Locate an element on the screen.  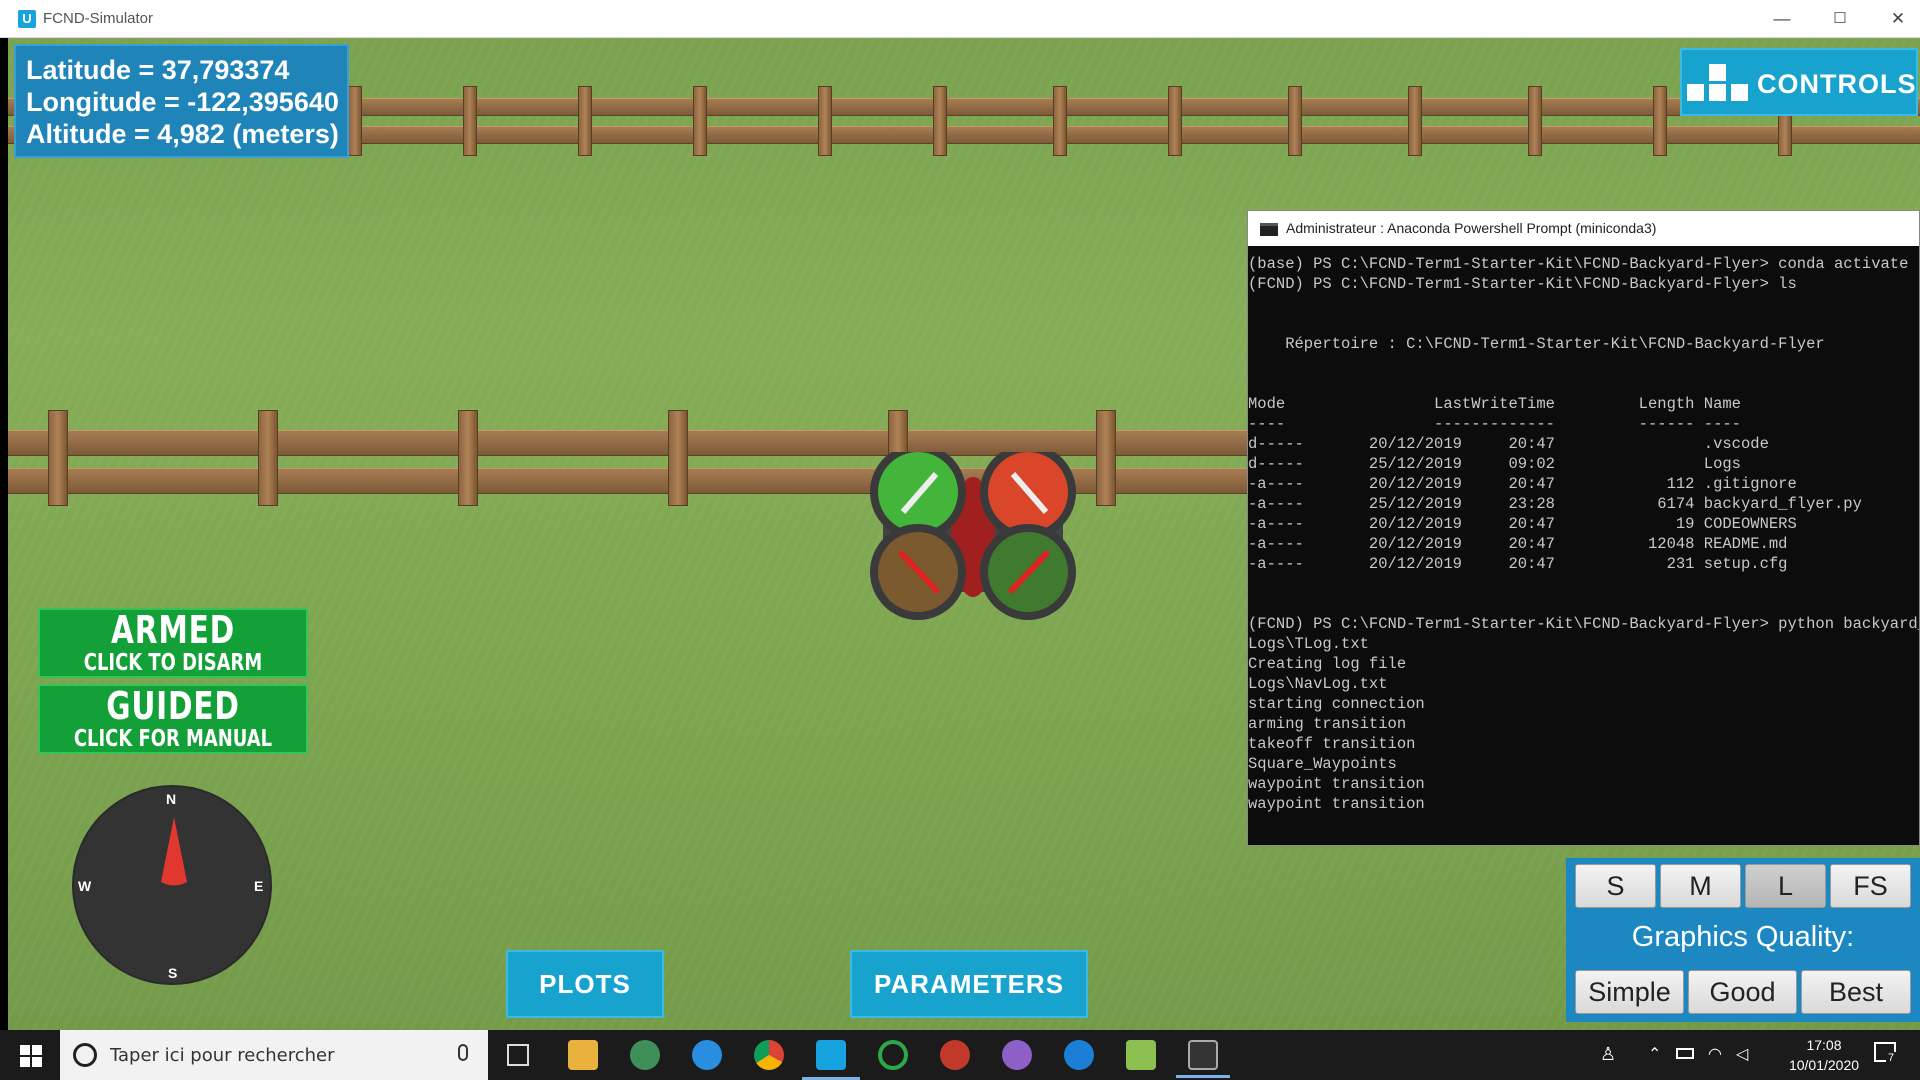
edge-icon is located at coordinates (1079, 1055).